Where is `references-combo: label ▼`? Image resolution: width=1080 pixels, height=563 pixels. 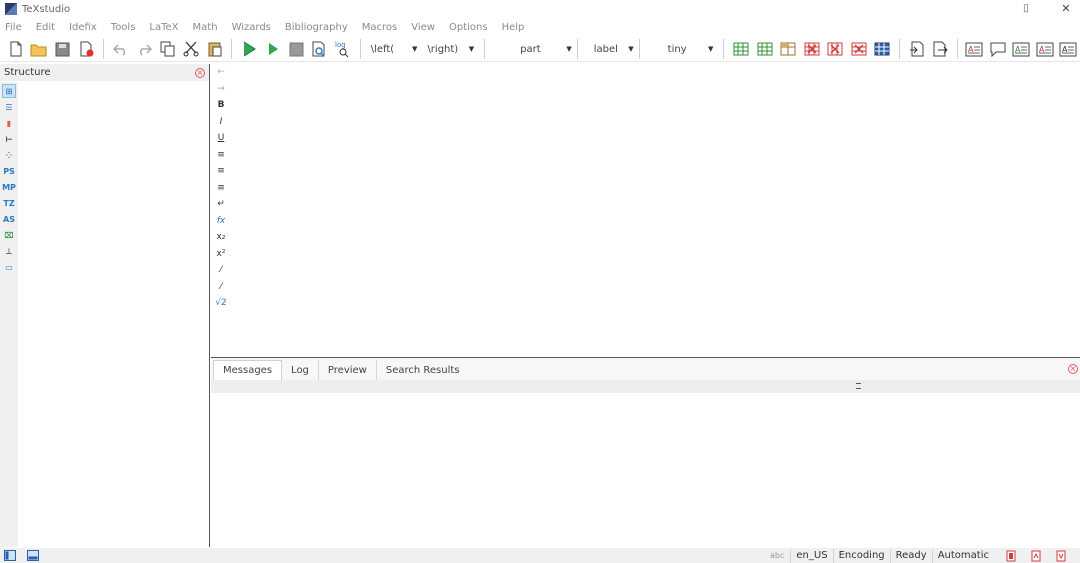
references-combo: label ▼ is located at coordinates (608, 49).